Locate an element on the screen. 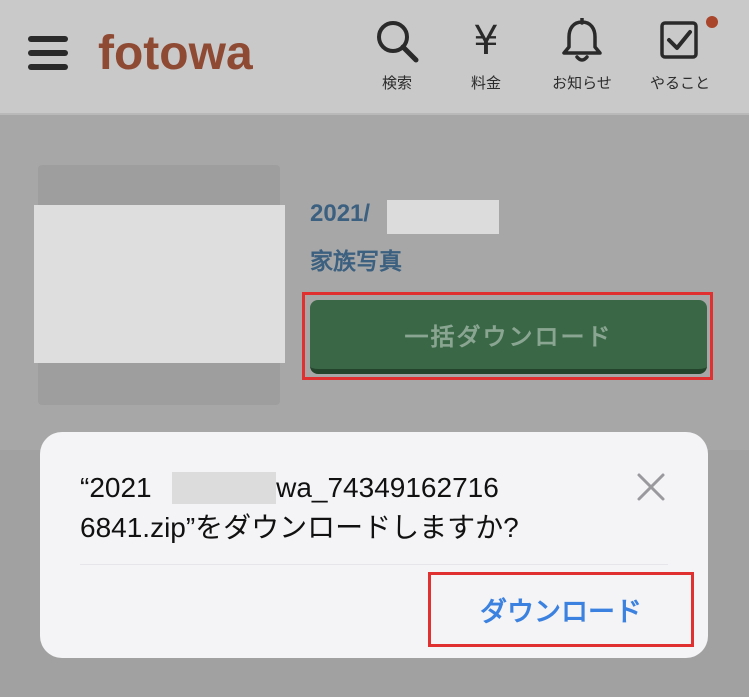 The height and width of the screenshot is (697, 749). download-button: ダウンロード is located at coordinates (561, 609).